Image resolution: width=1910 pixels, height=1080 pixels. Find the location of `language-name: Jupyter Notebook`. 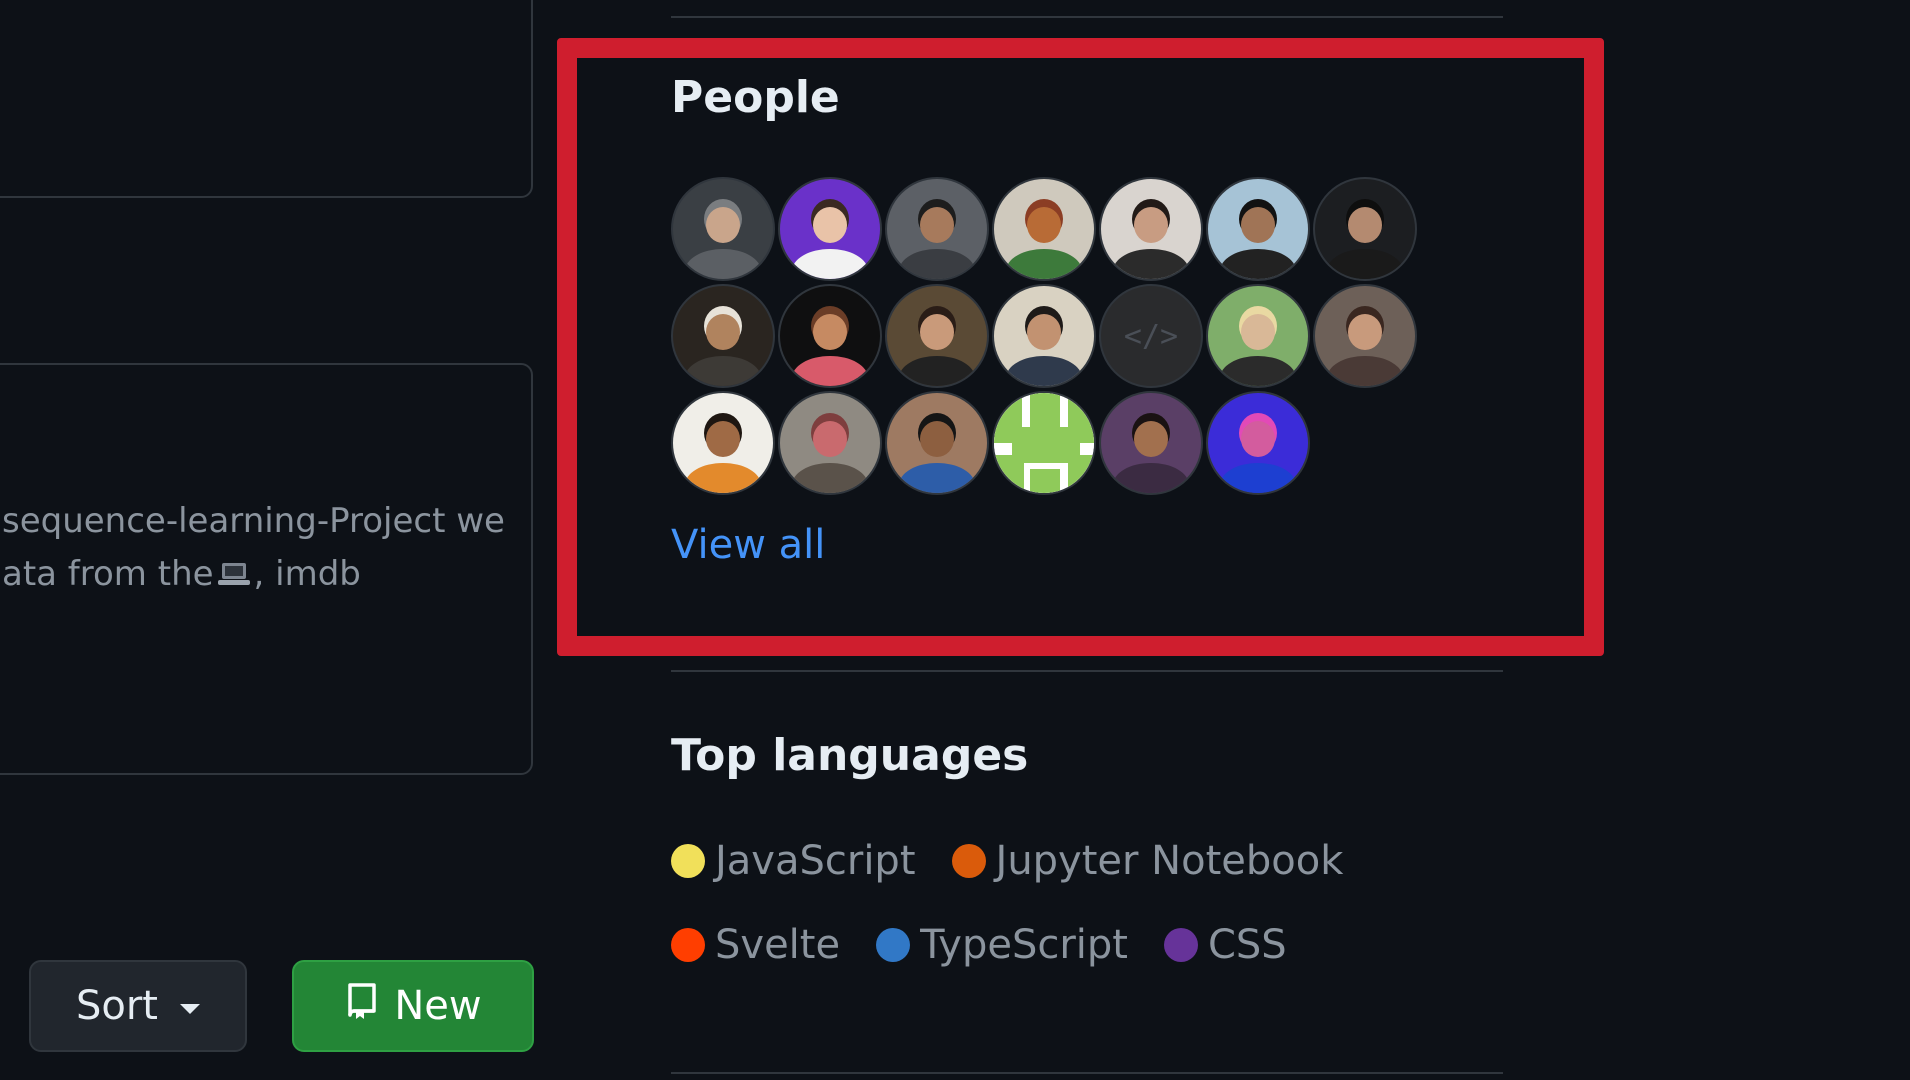

language-name: Jupyter Notebook is located at coordinates (1169, 861).